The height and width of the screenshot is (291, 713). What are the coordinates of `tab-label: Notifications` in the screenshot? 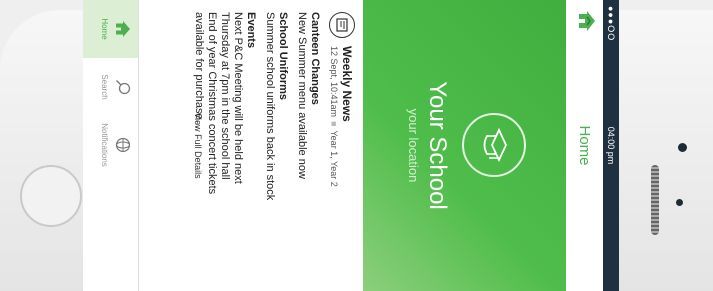 It's located at (104, 145).